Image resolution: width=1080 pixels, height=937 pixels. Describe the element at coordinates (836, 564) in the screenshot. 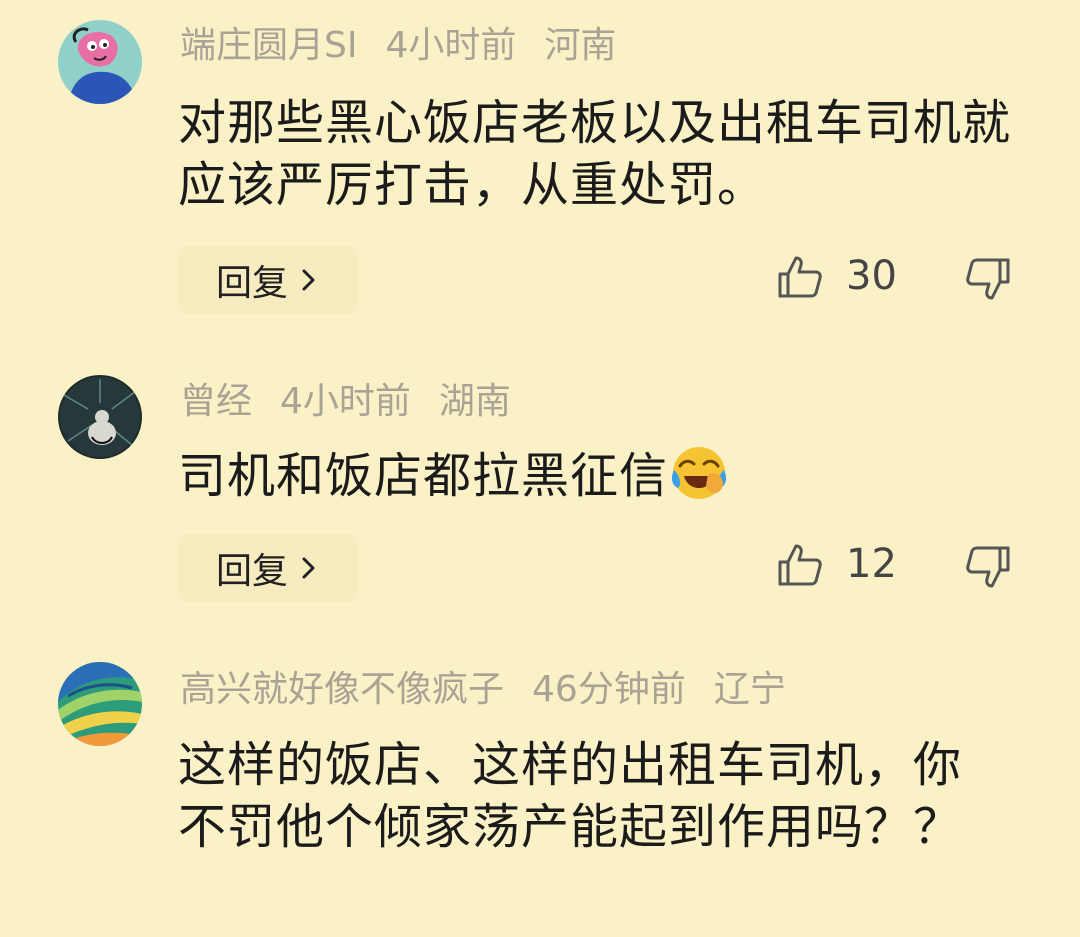

I see `like-button: 12` at that location.